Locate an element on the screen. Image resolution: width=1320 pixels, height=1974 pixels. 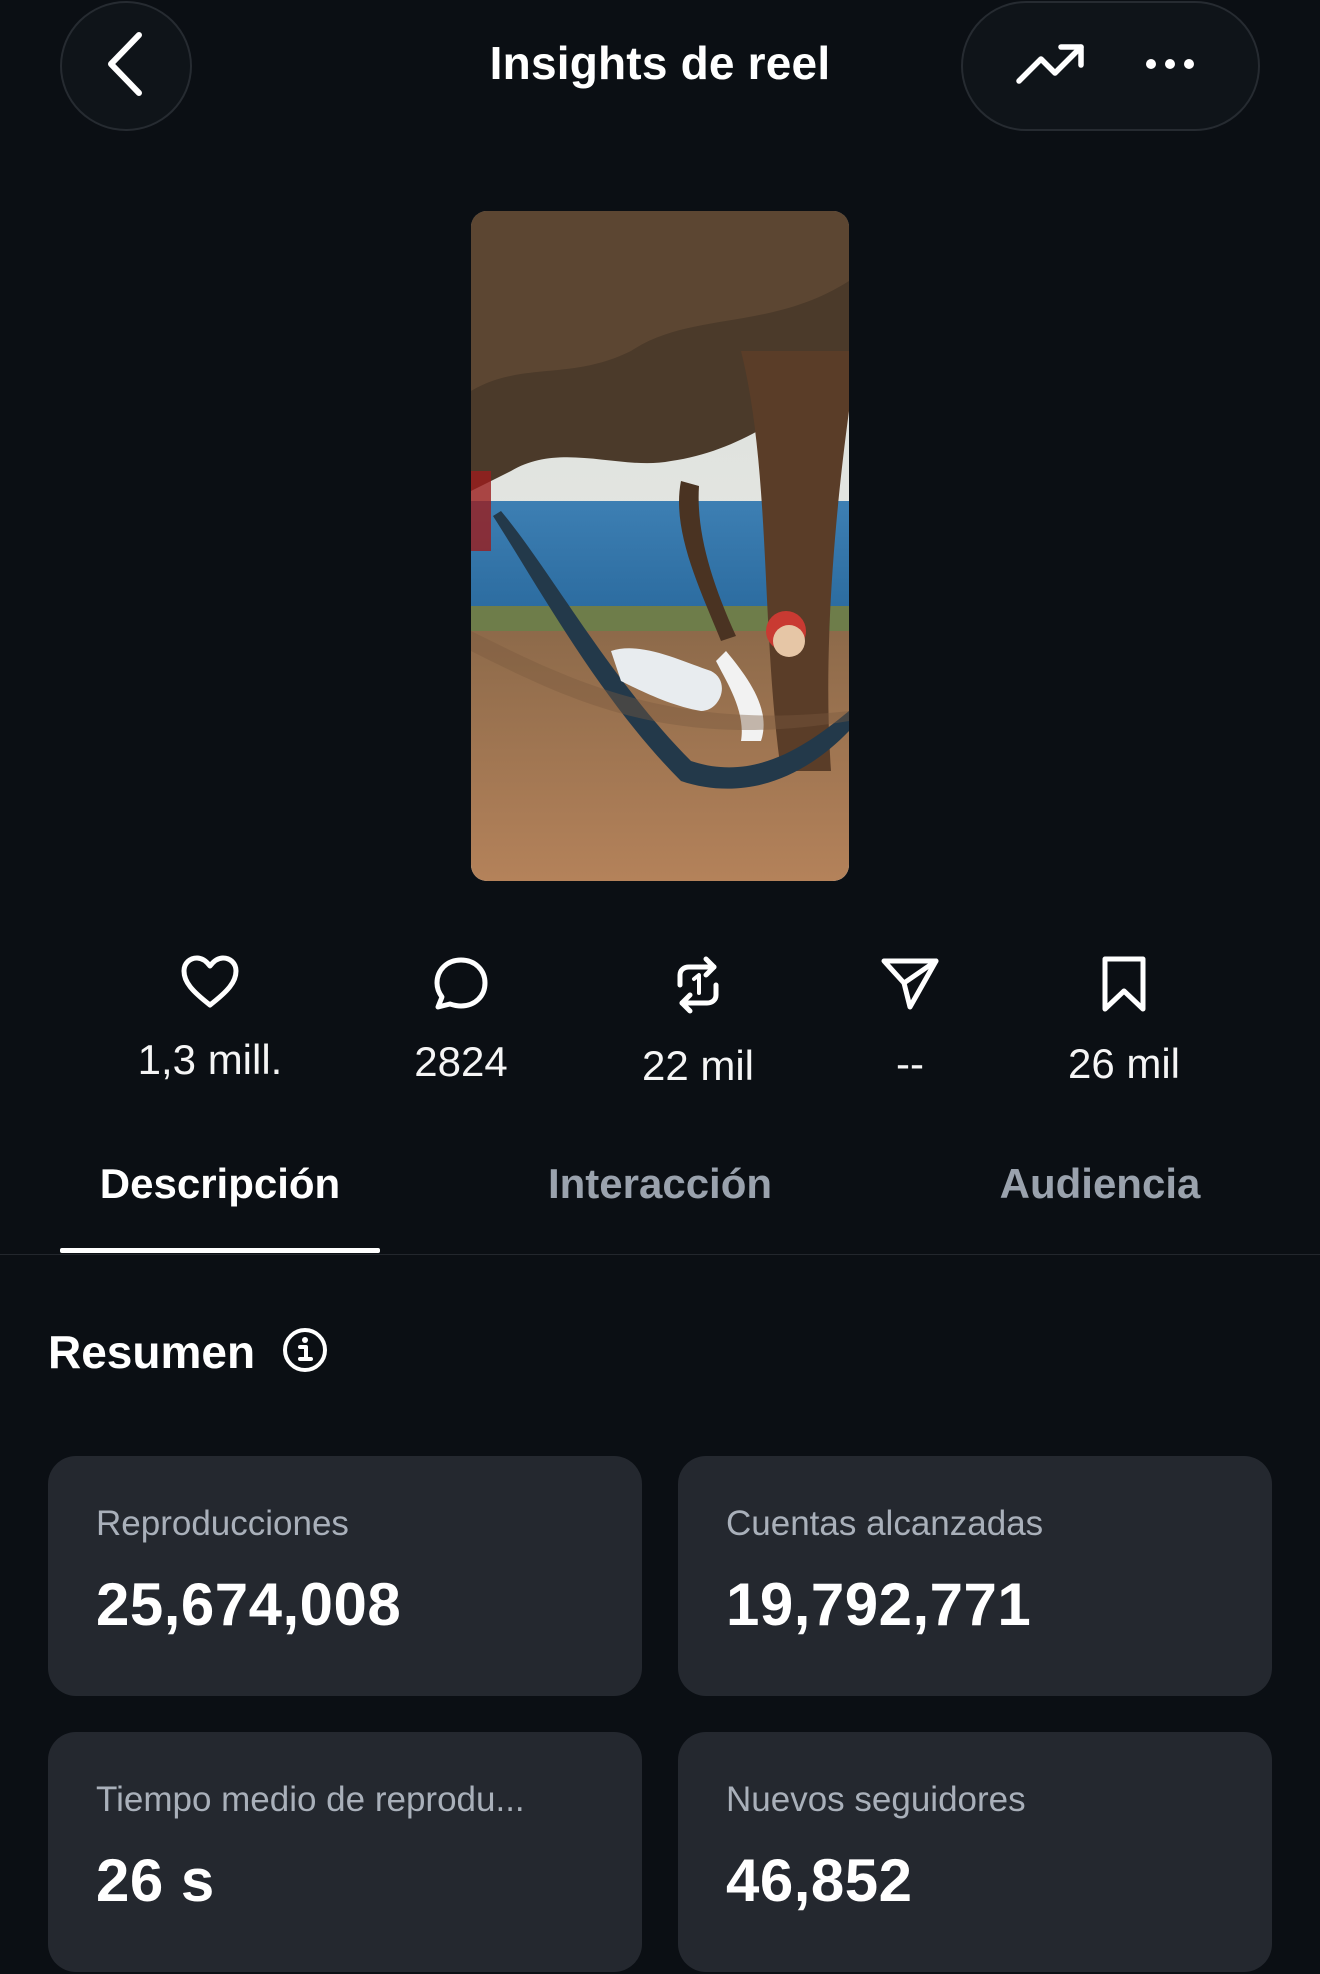
tab-audiencia: Audiencia is located at coordinates (1100, 1184).